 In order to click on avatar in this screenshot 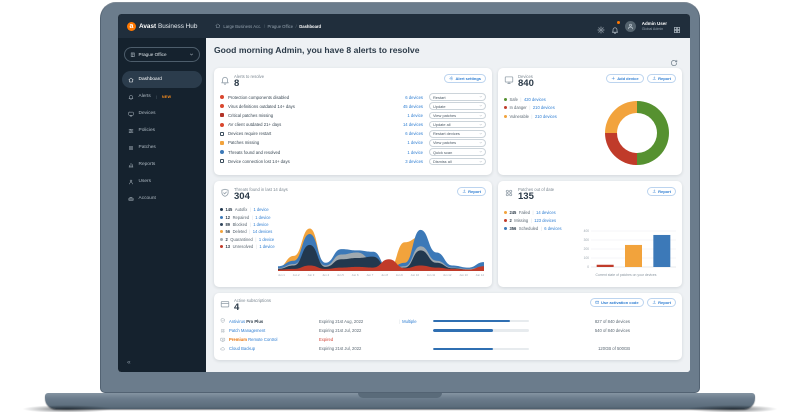, I will do `click(630, 26)`.